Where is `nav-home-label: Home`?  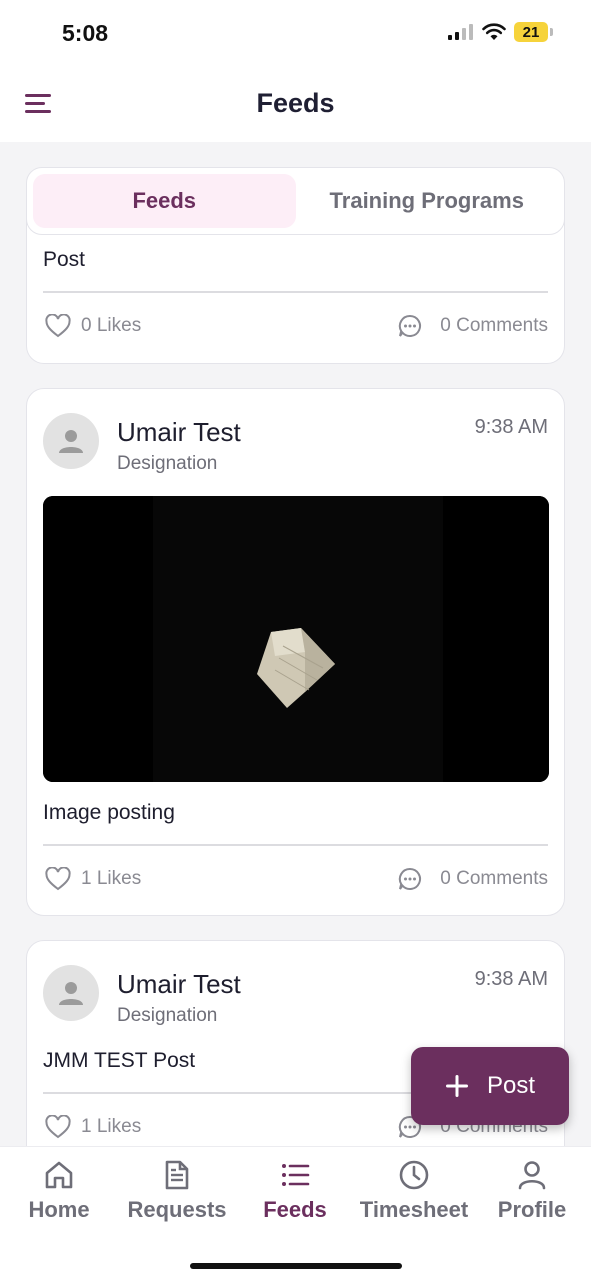
nav-home-label: Home is located at coordinates (59, 1209).